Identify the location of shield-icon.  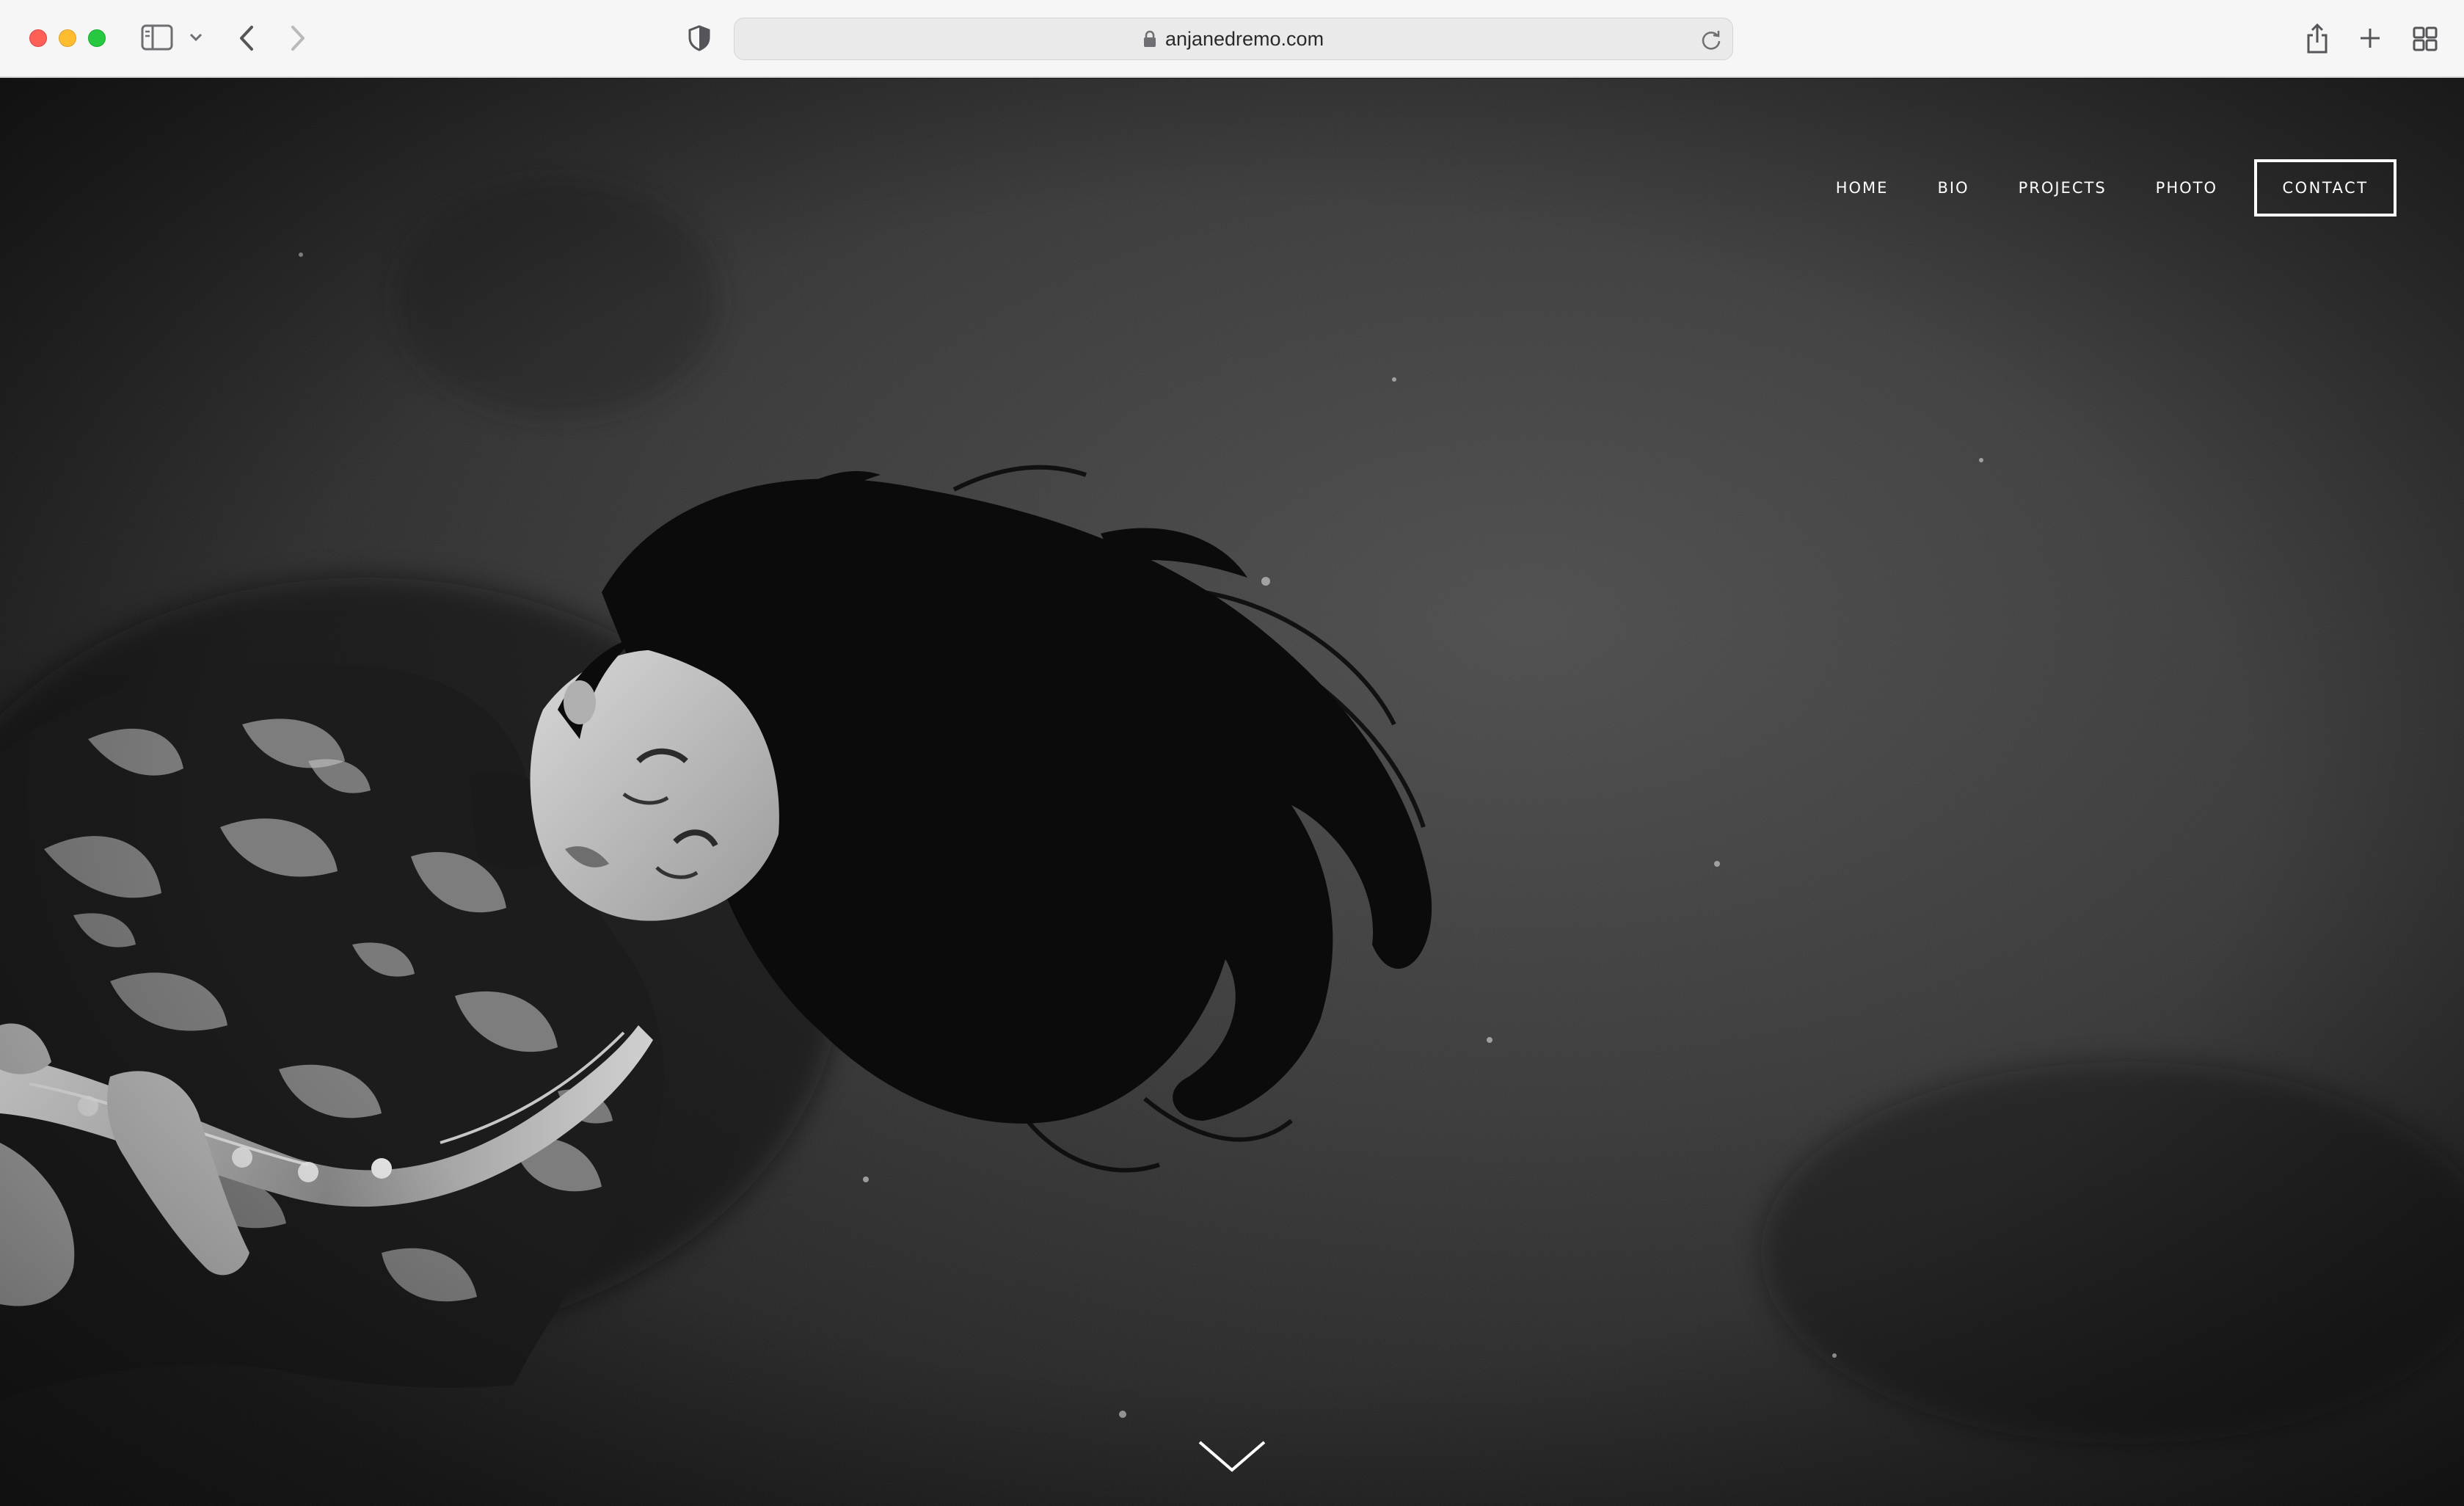
(699, 38).